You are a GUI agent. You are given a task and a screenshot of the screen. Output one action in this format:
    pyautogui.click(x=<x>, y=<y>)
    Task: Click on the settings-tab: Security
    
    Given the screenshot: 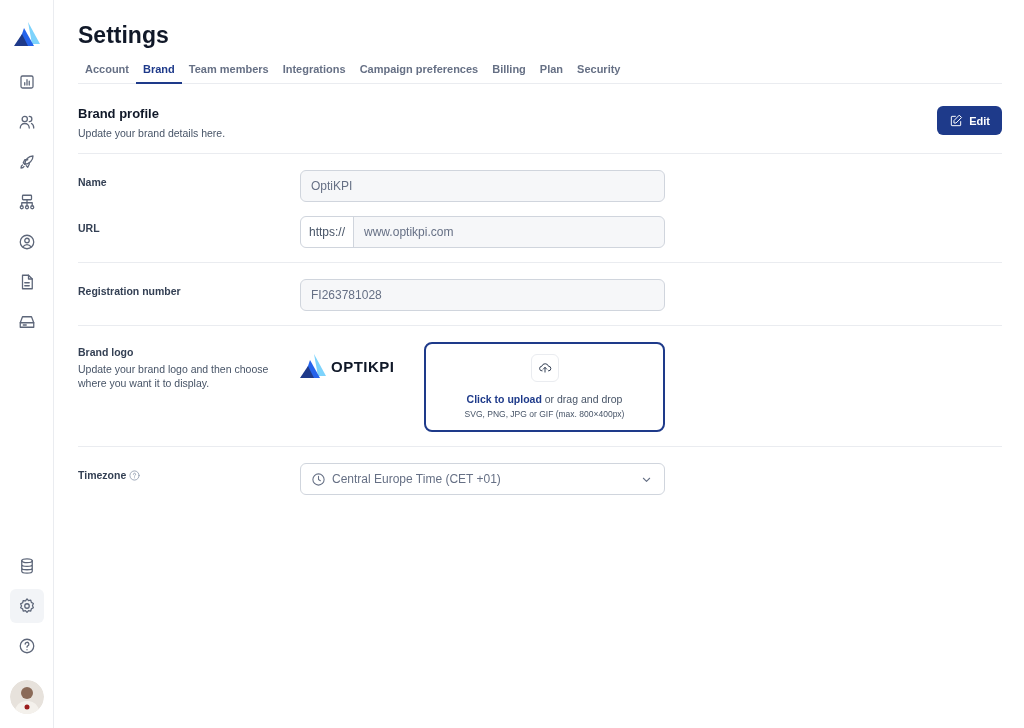 What is the action you would take?
    pyautogui.click(x=599, y=73)
    